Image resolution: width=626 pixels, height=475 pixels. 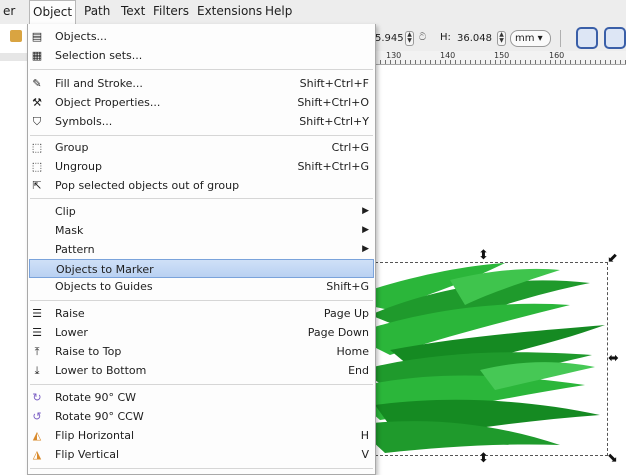 What do you see at coordinates (201, 313) in the screenshot?
I see `menu-item-raise: ☰ Raise Page Up` at bounding box center [201, 313].